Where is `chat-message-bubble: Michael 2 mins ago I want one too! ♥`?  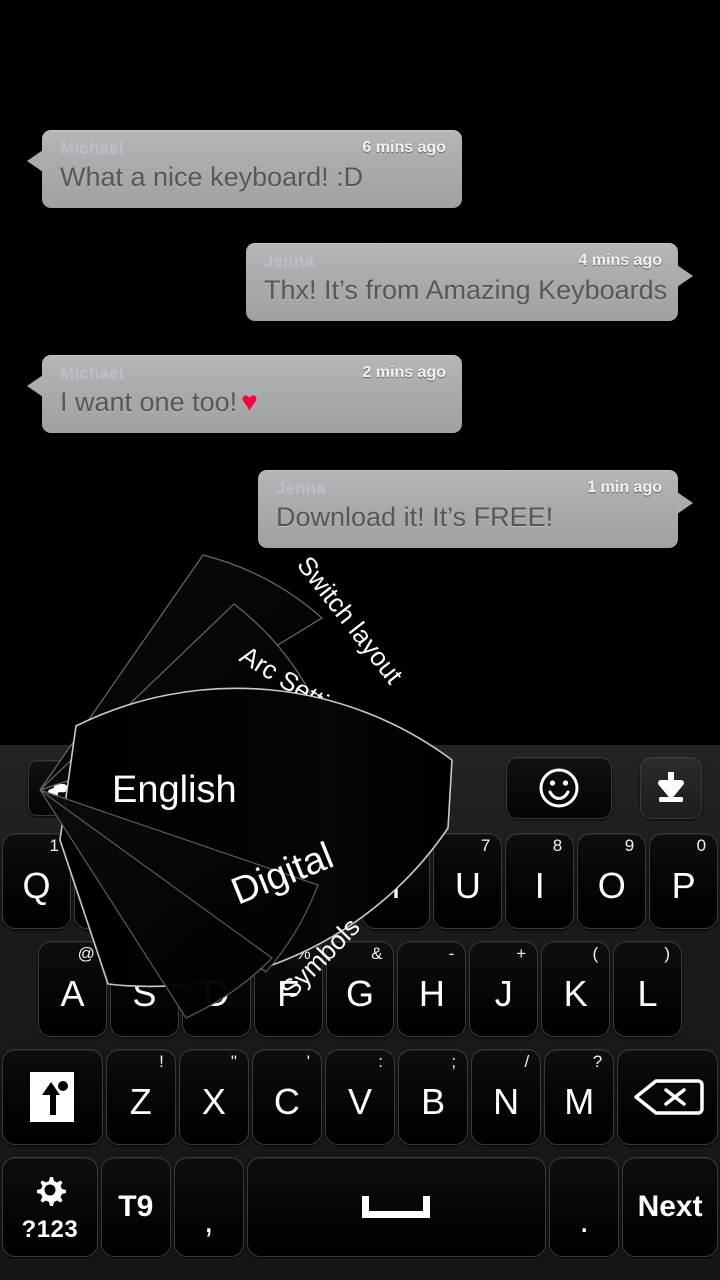
chat-message-bubble: Michael 2 mins ago I want one too! ♥ is located at coordinates (244, 394).